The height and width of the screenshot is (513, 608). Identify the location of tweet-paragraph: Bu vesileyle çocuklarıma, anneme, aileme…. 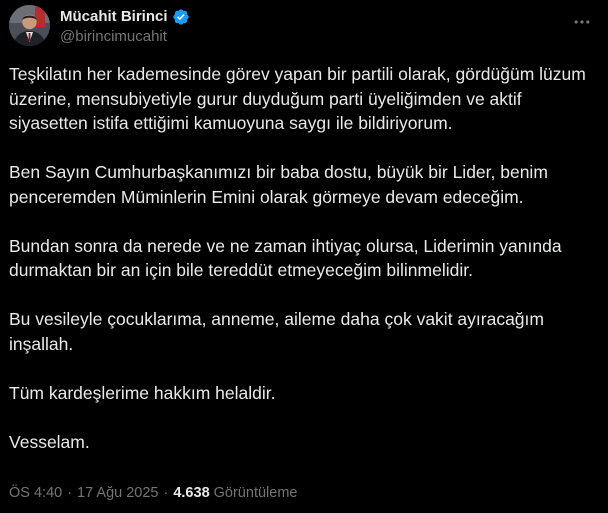
(276, 331).